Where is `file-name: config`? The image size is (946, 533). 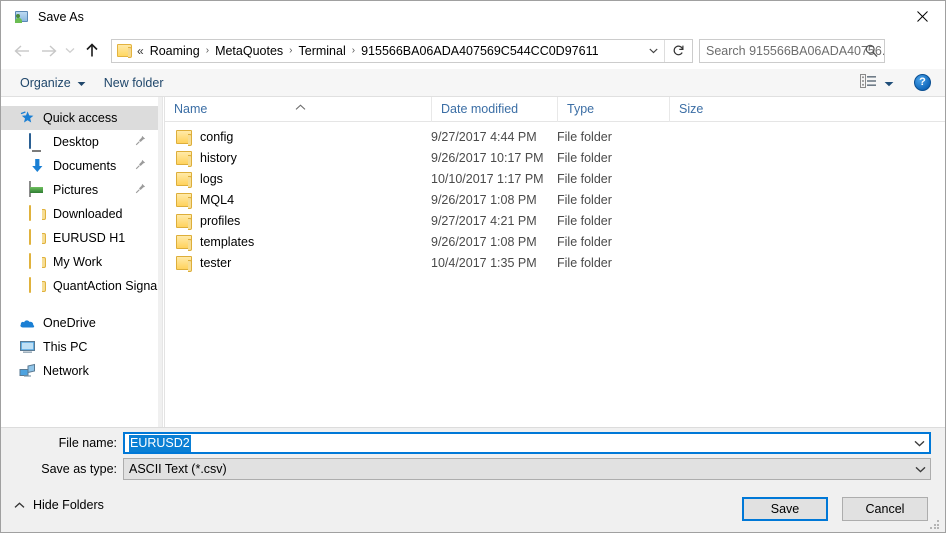 file-name: config is located at coordinates (217, 136).